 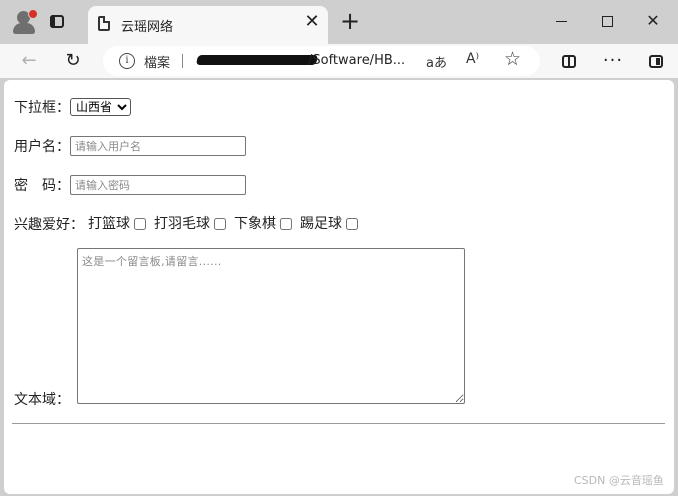 What do you see at coordinates (49, 225) in the screenshot?
I see `hobbies-label: 兴趣爱好：` at bounding box center [49, 225].